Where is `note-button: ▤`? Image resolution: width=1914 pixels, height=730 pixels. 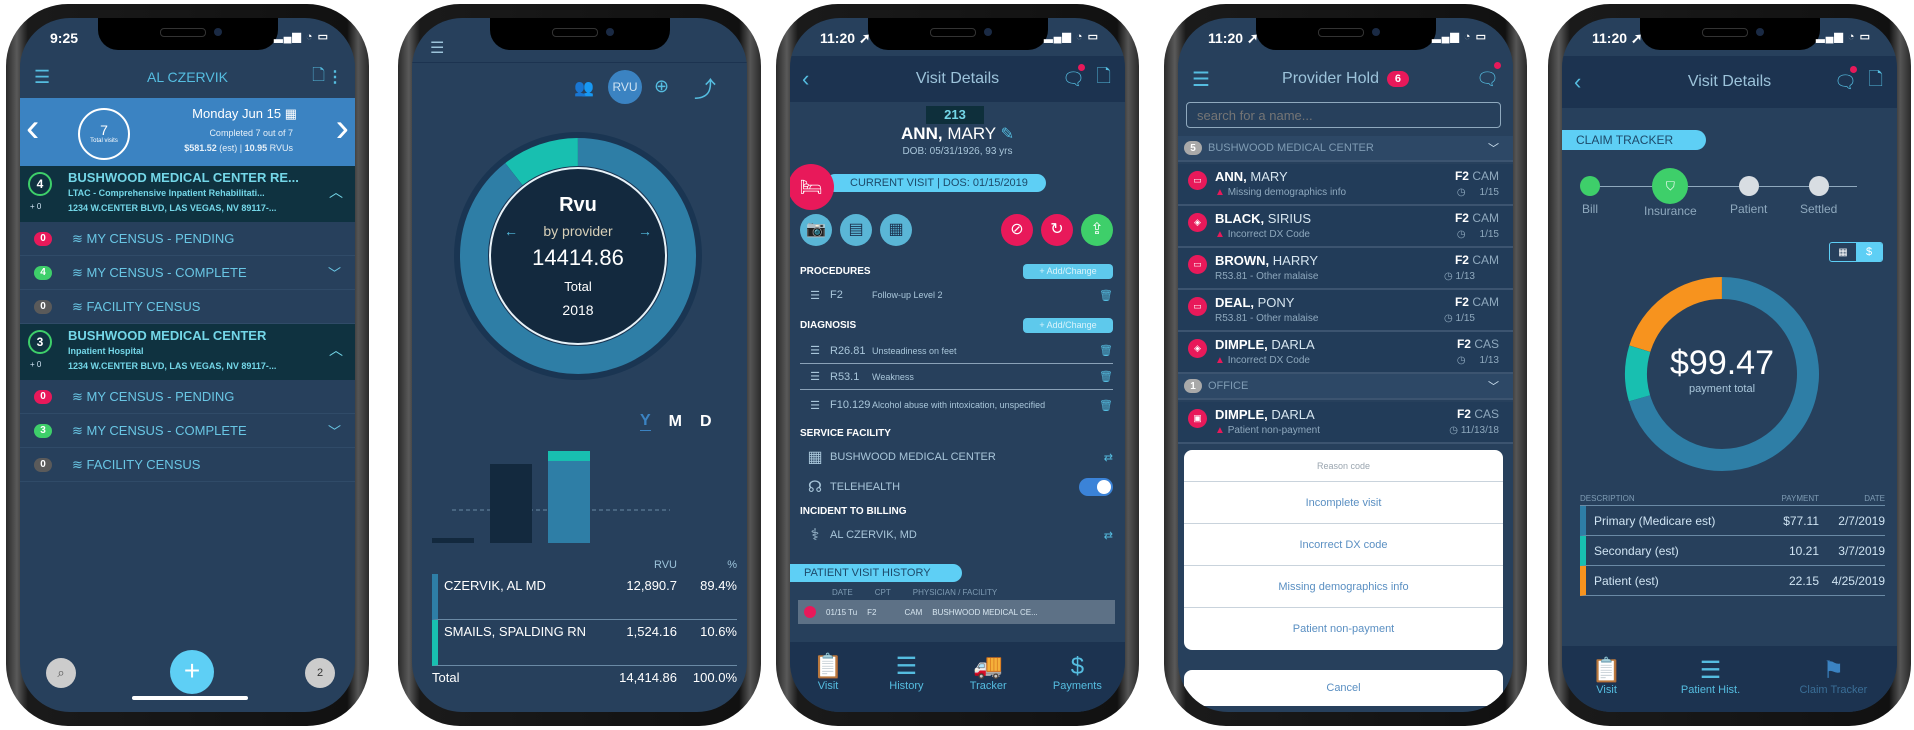 note-button: ▤ is located at coordinates (856, 230).